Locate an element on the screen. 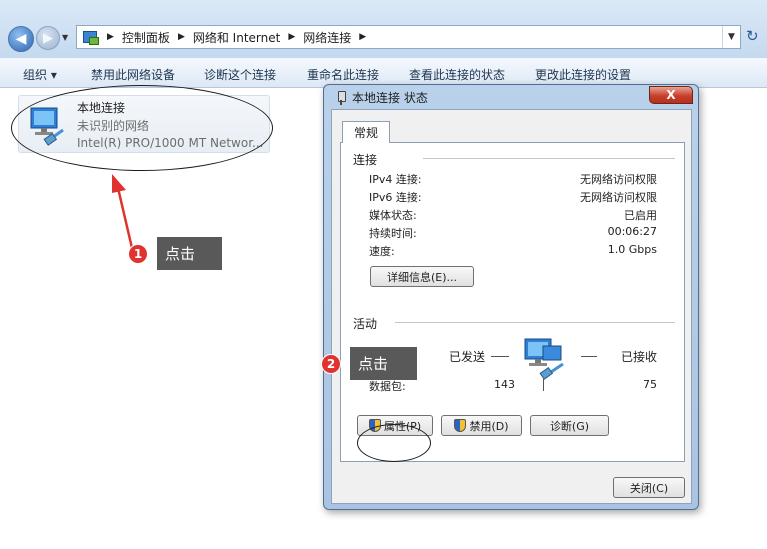  ipv4-value: 无网络访问权限 is located at coordinates (618, 179).